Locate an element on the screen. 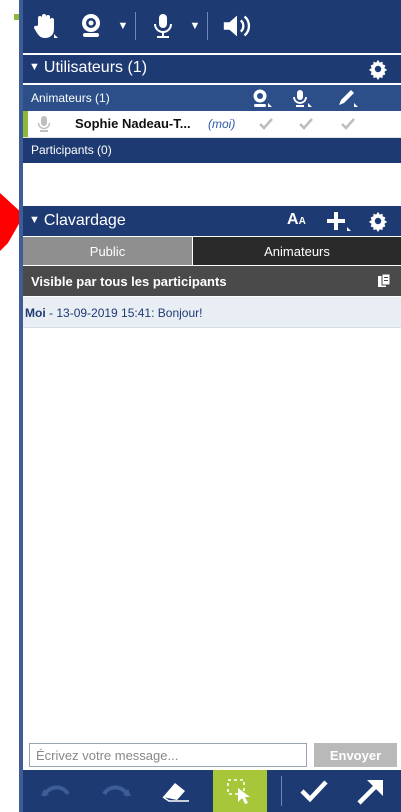 Image resolution: width=401 pixels, height=812 pixels. eraser-icon is located at coordinates (176, 791).